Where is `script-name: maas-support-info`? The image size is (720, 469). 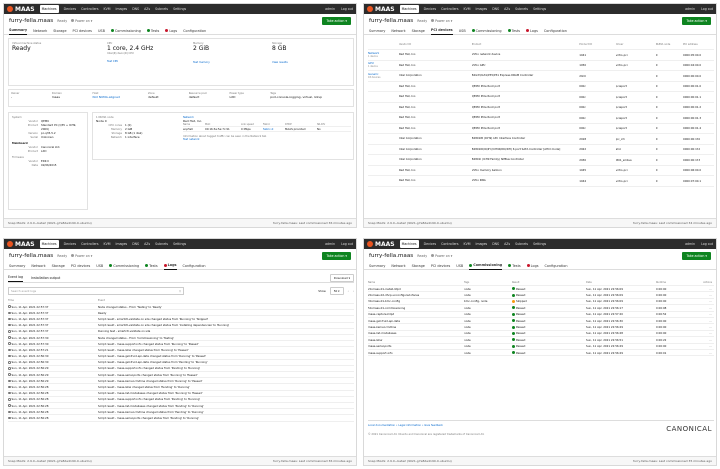
script-name: maas-support-info is located at coordinates (416, 353).